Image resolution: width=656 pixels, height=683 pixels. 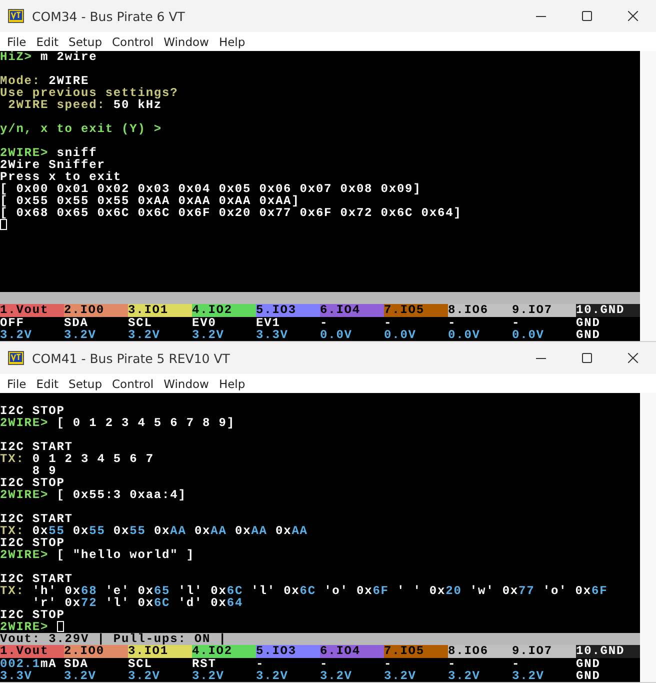 I want to click on pin-value: OFF, so click(x=13, y=323).